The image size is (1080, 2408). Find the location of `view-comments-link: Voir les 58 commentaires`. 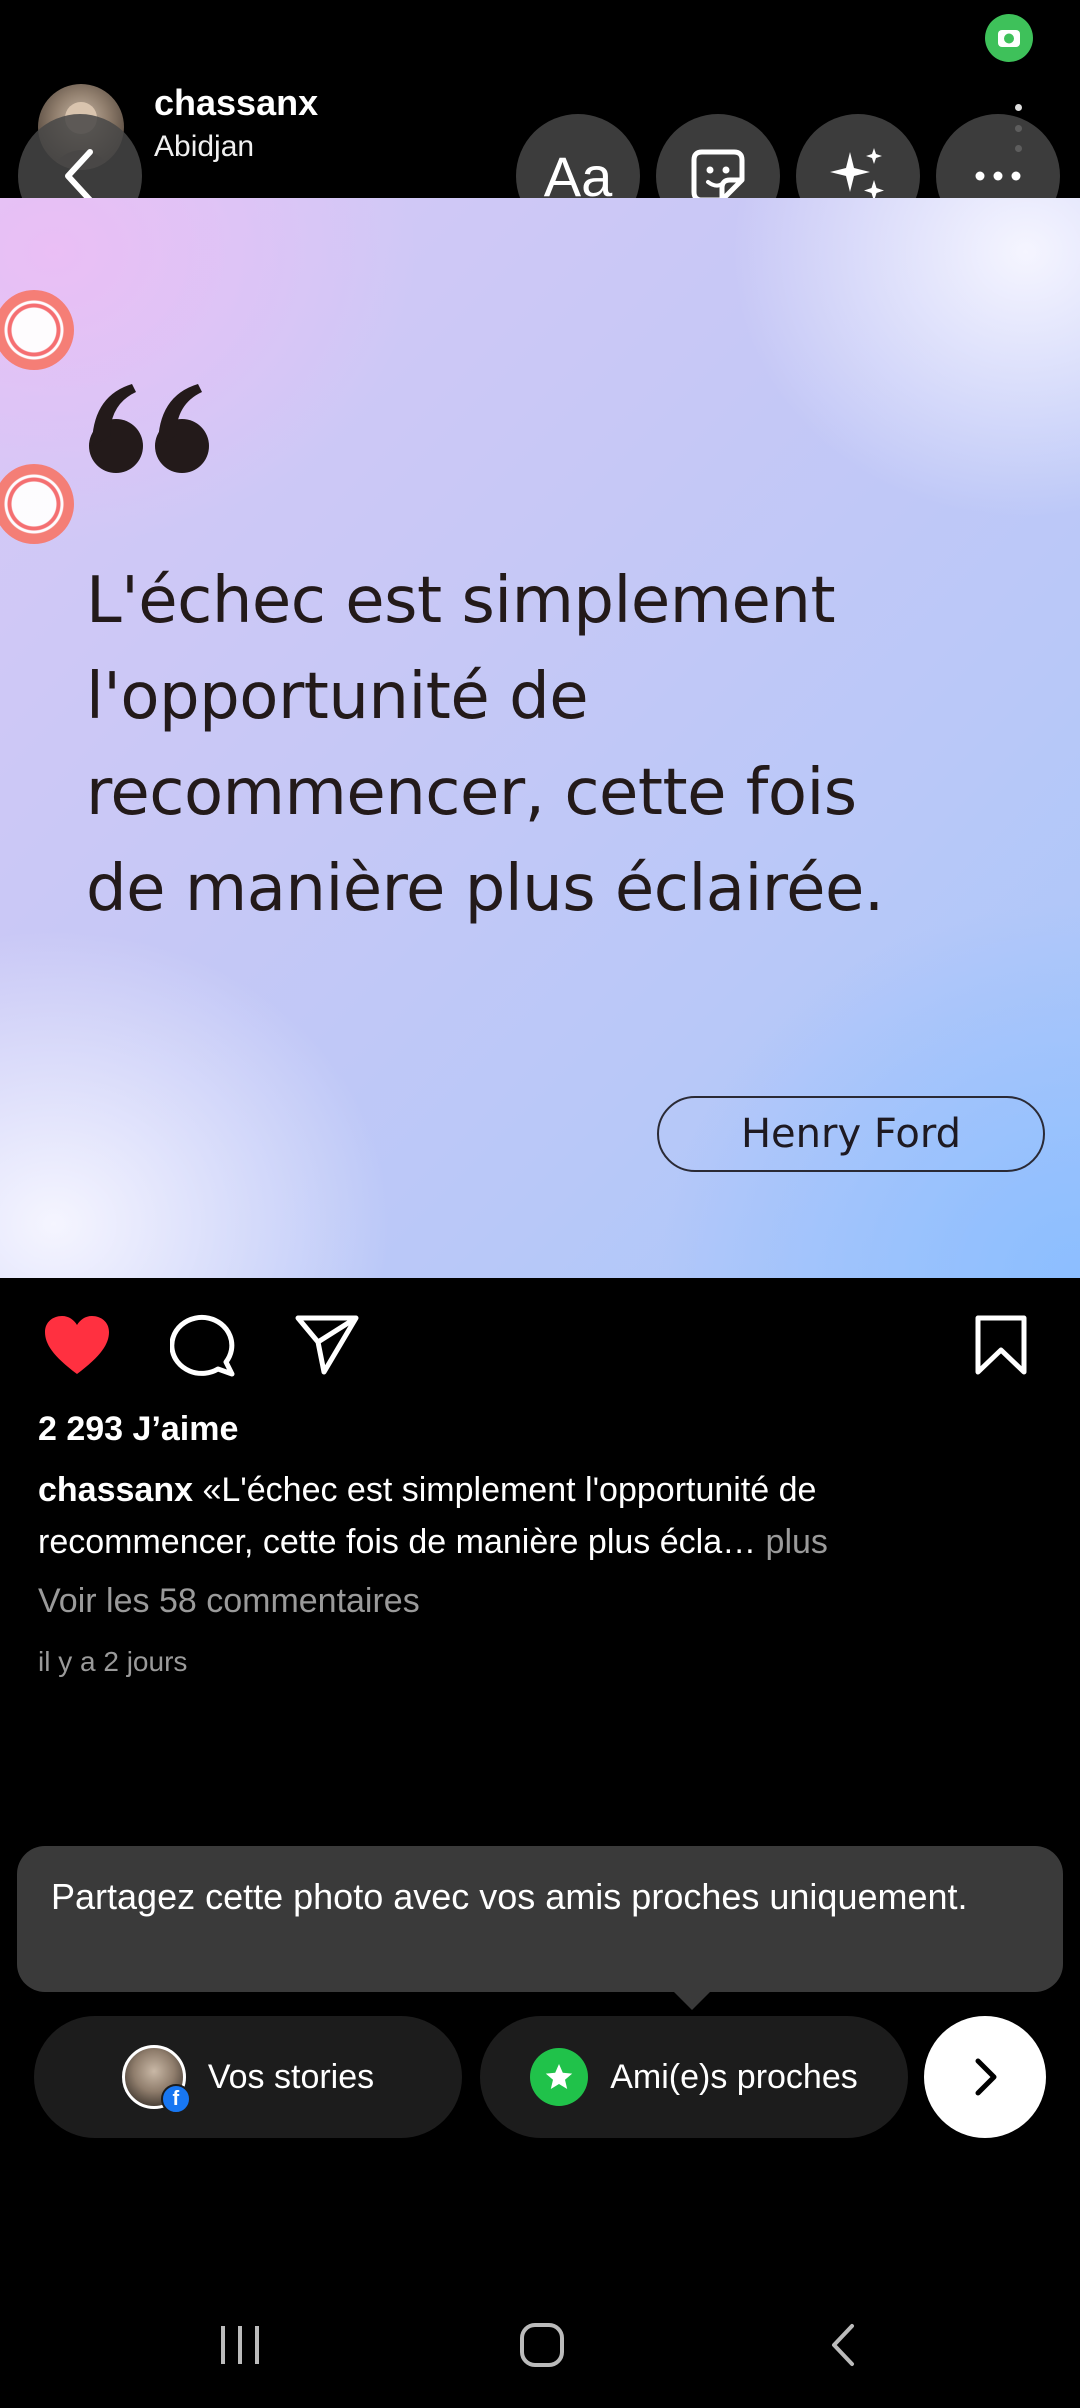

view-comments-link: Voir les 58 commentaires is located at coordinates (229, 1601).